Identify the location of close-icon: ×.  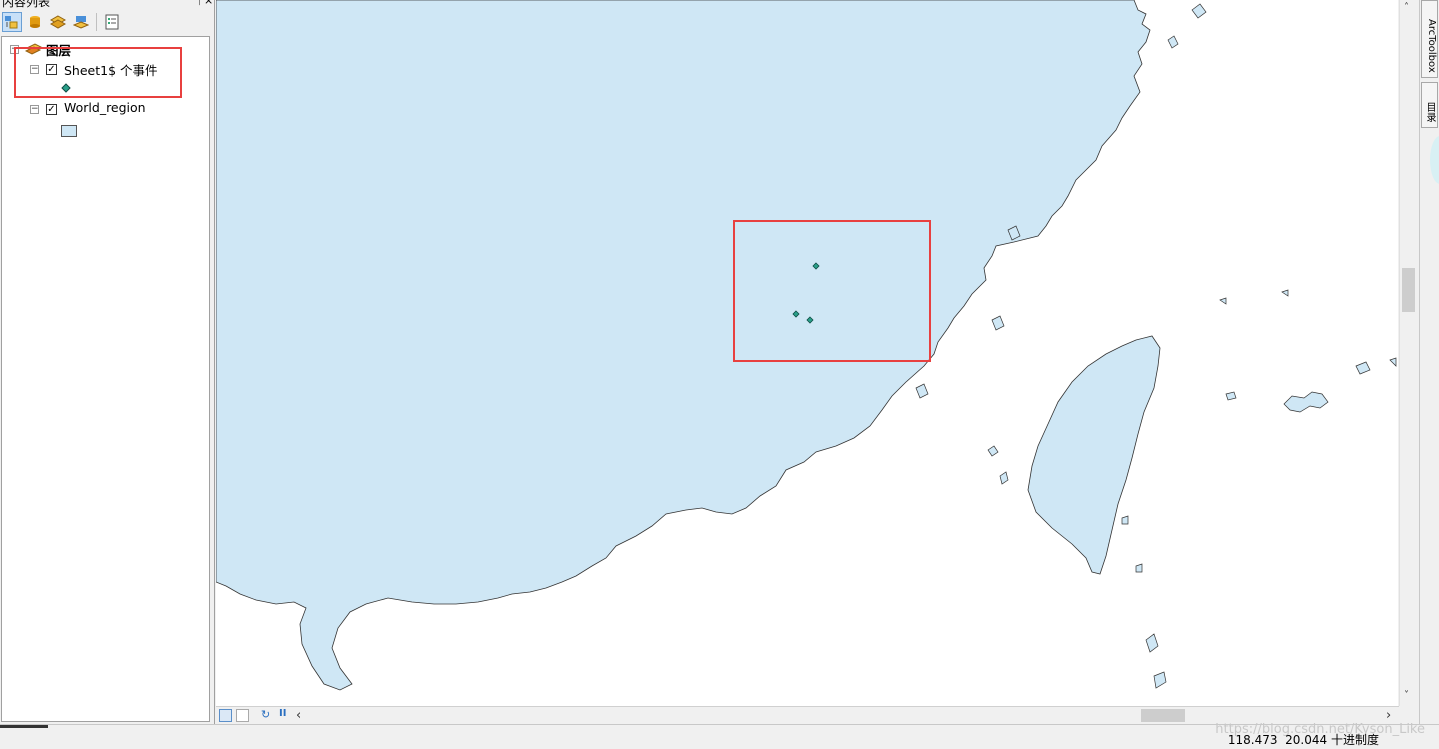
(208, 3).